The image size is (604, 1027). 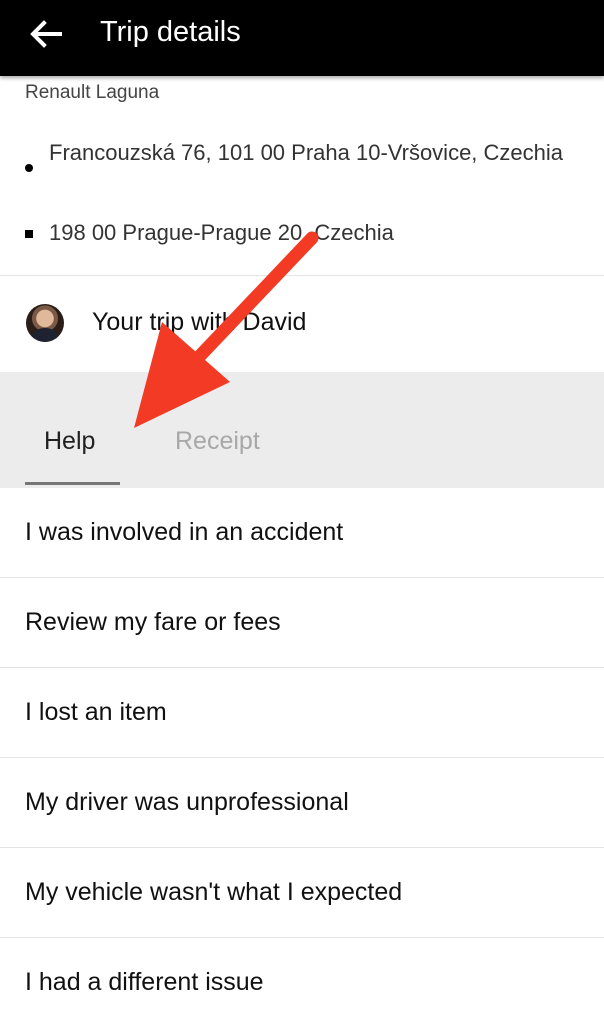 I want to click on driver-trip-row: Your trip with David, so click(x=302, y=324).